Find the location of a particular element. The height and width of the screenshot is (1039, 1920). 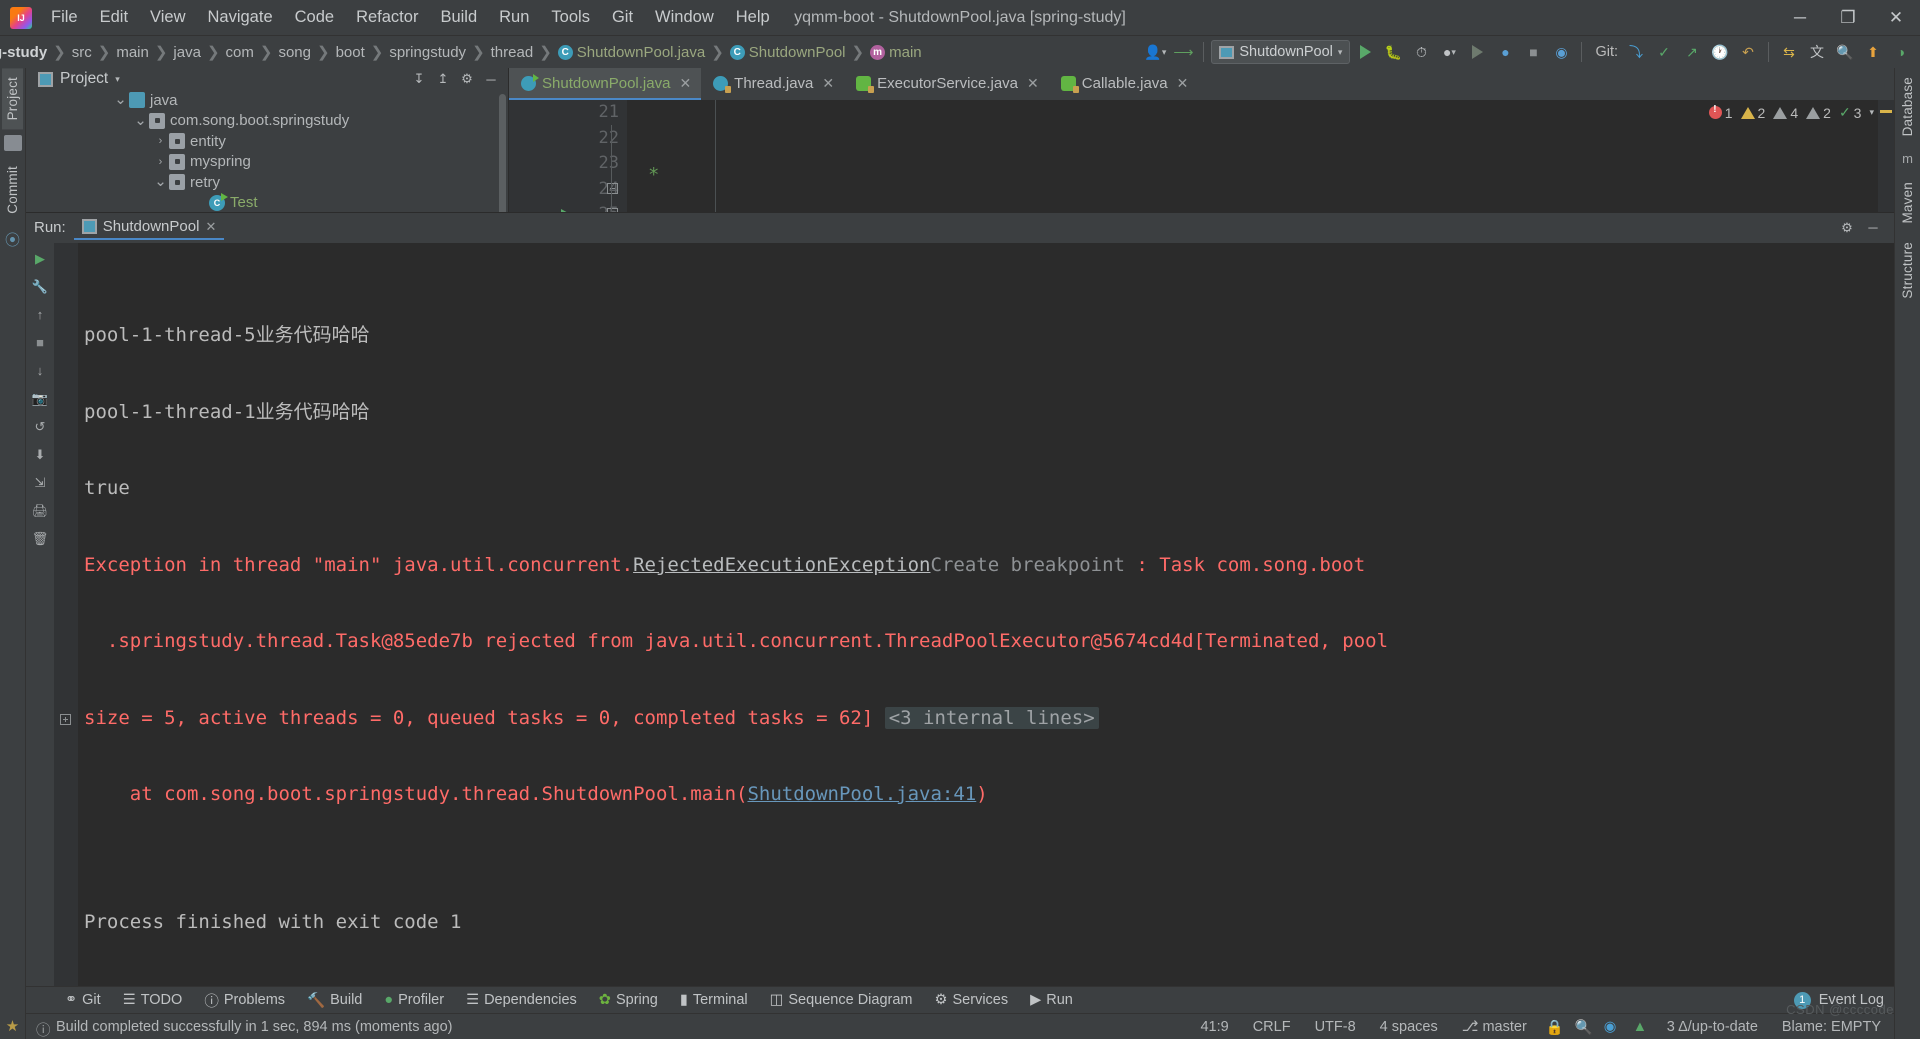

file-encoding: UTF-8 is located at coordinates (1335, 1027).